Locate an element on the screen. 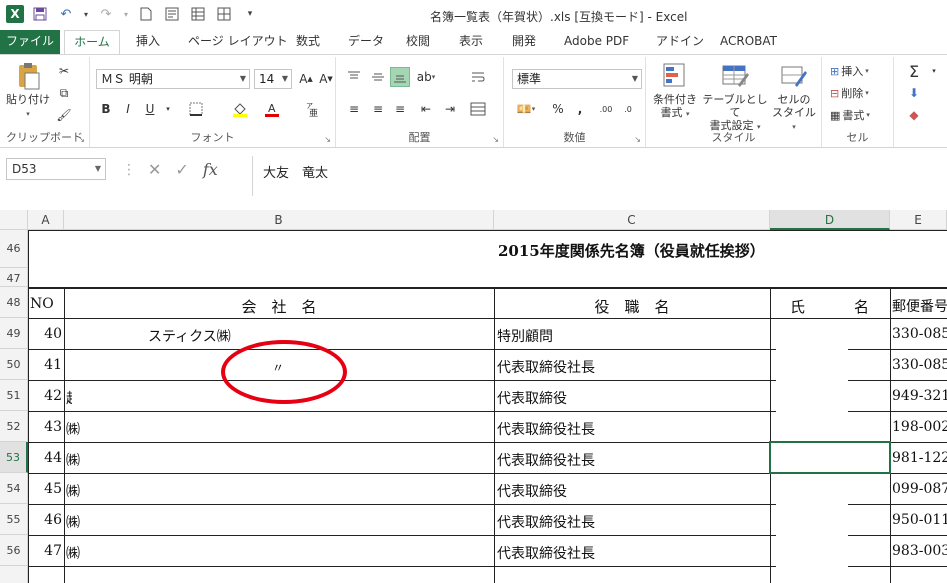 The width and height of the screenshot is (947, 583). number-launcher-icon: ↘ is located at coordinates (637, 139).